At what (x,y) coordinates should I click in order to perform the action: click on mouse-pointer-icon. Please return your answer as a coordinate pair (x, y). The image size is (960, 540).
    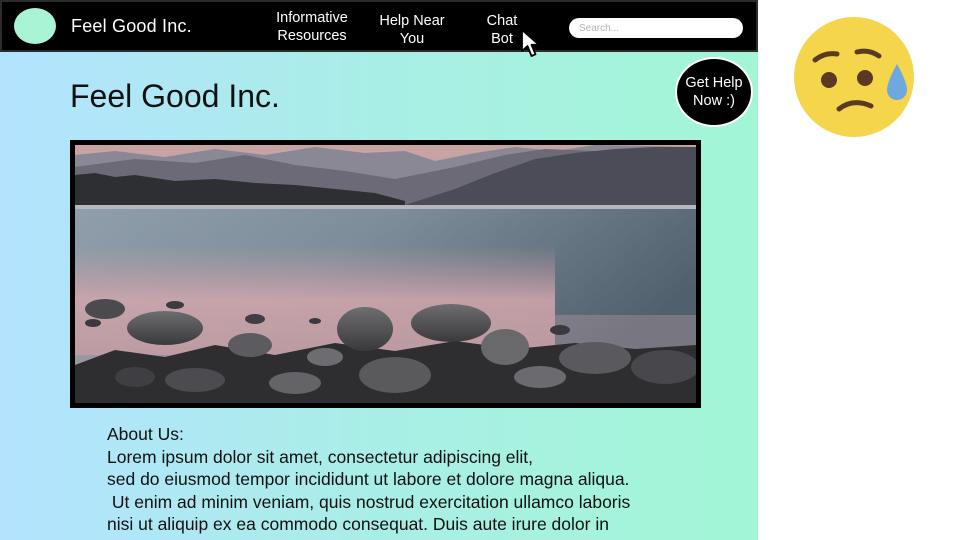
    Looking at the image, I should click on (530, 43).